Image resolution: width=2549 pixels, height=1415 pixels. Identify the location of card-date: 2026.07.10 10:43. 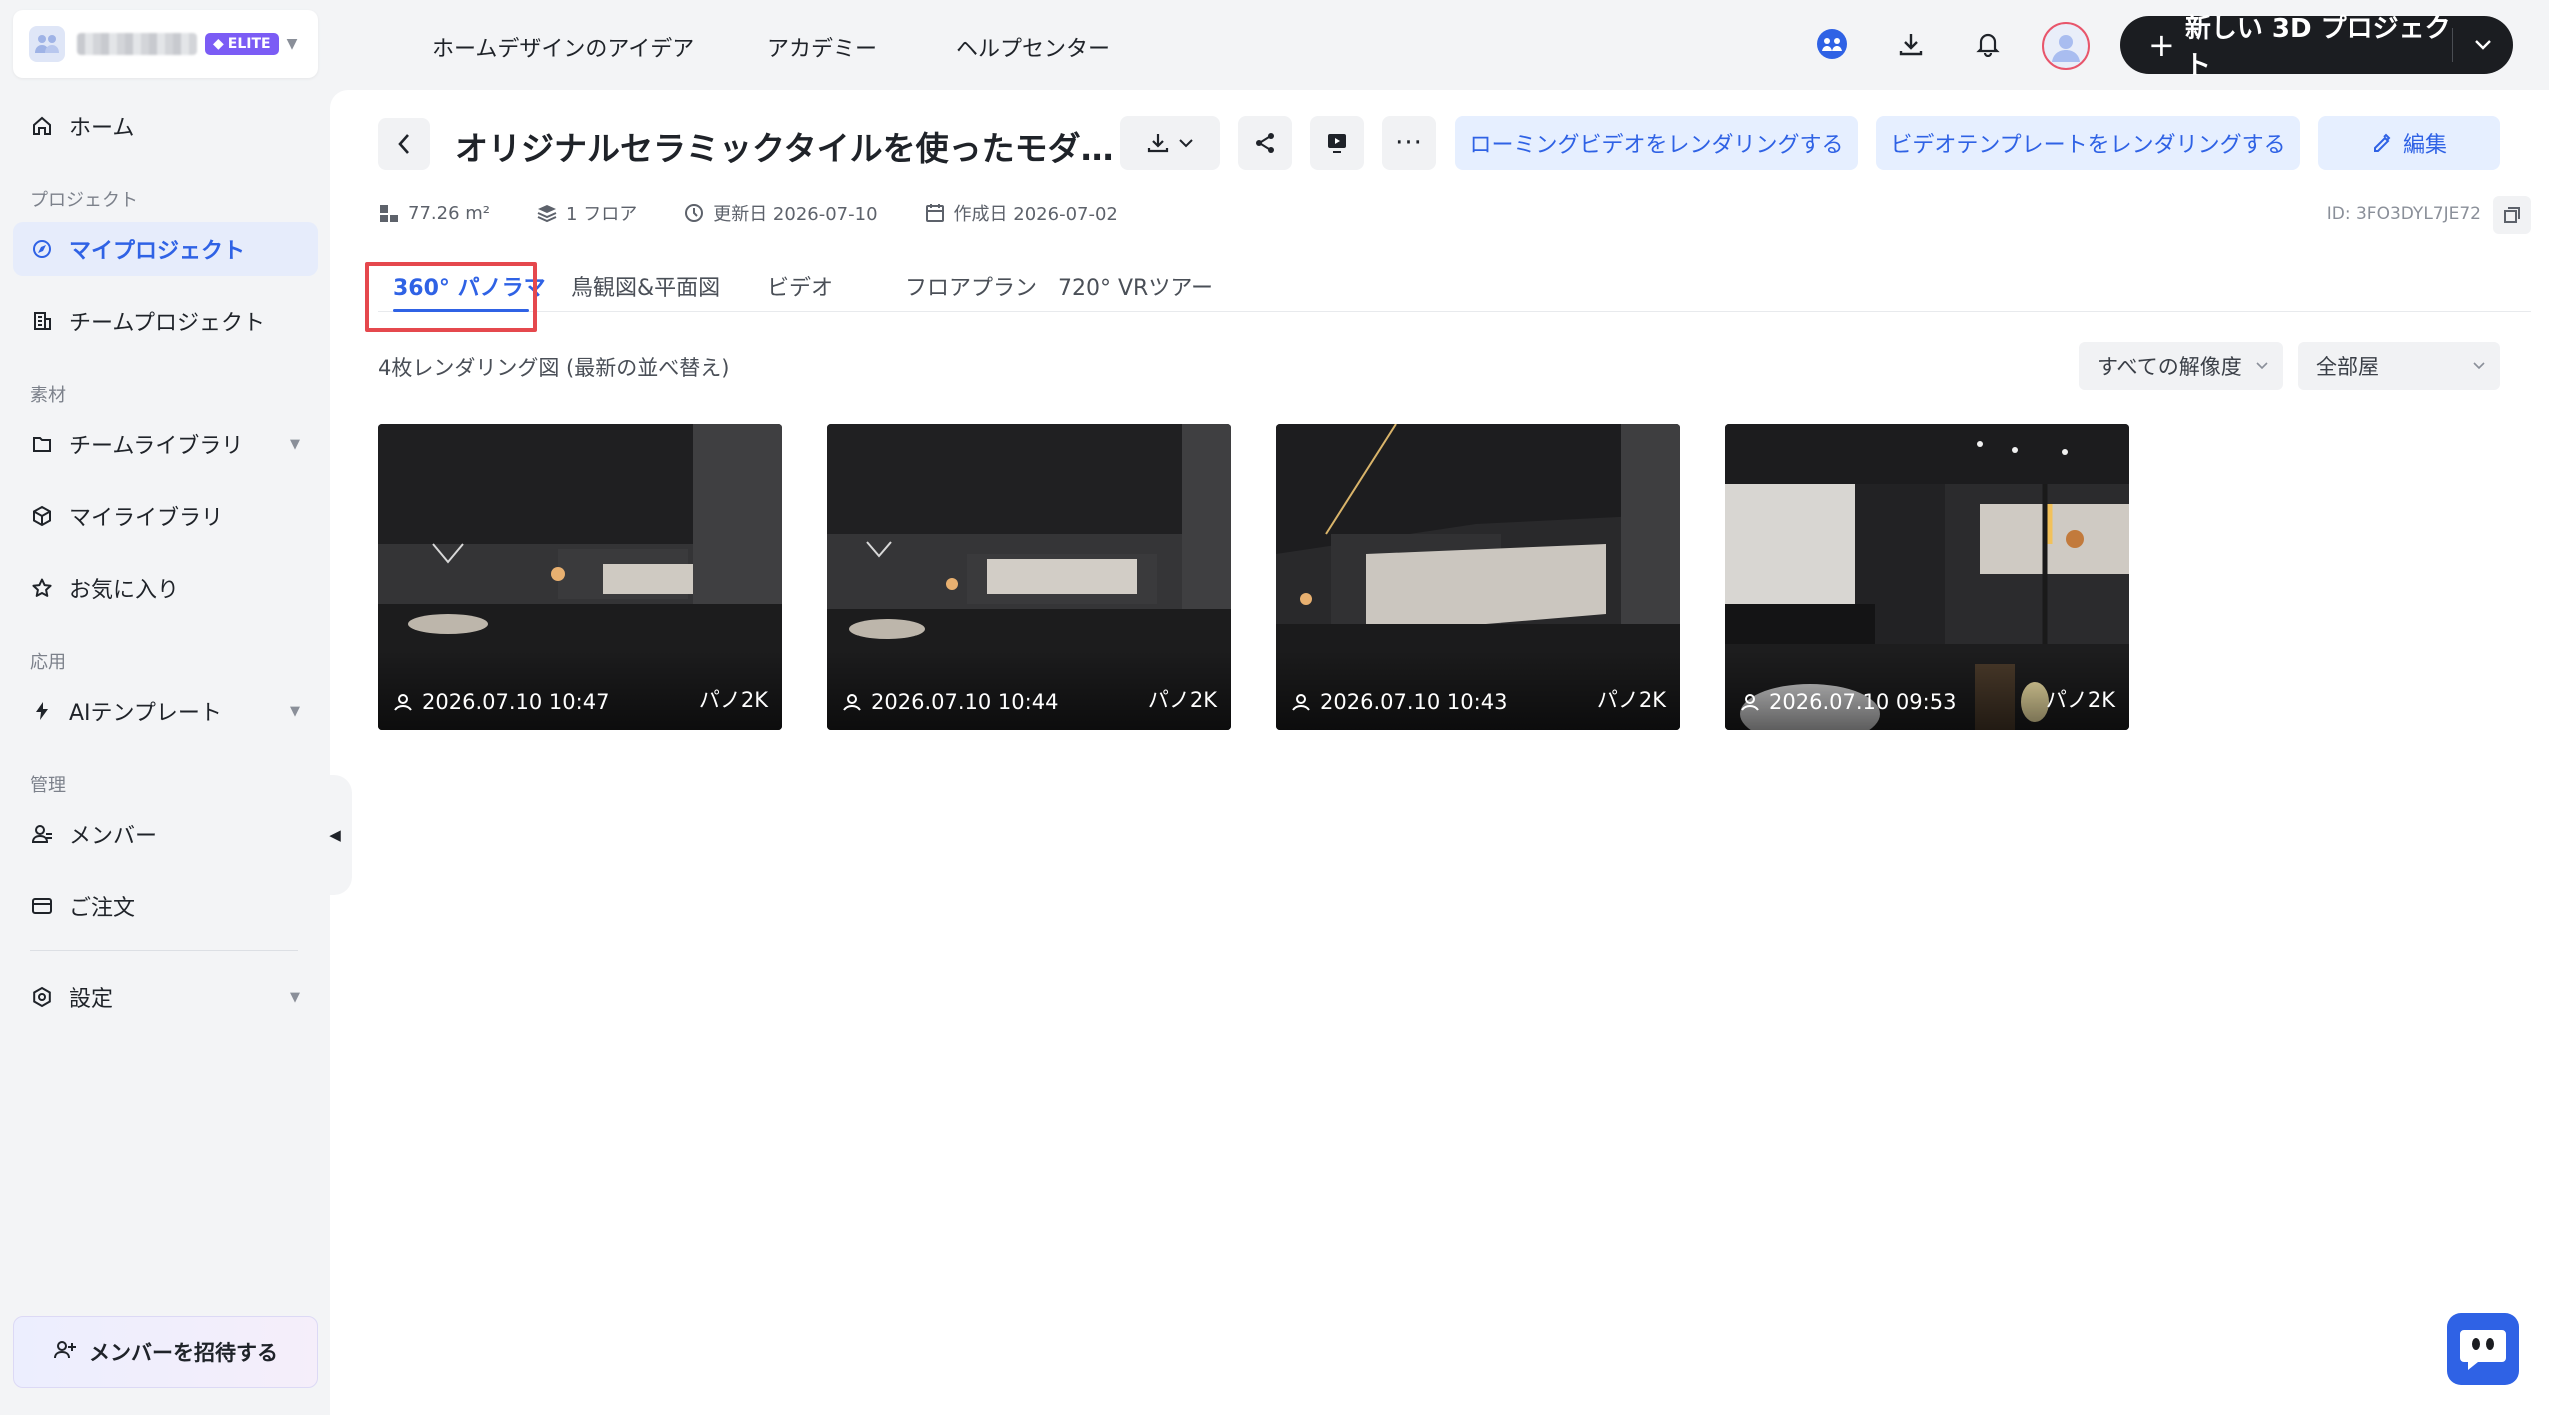
(1398, 702).